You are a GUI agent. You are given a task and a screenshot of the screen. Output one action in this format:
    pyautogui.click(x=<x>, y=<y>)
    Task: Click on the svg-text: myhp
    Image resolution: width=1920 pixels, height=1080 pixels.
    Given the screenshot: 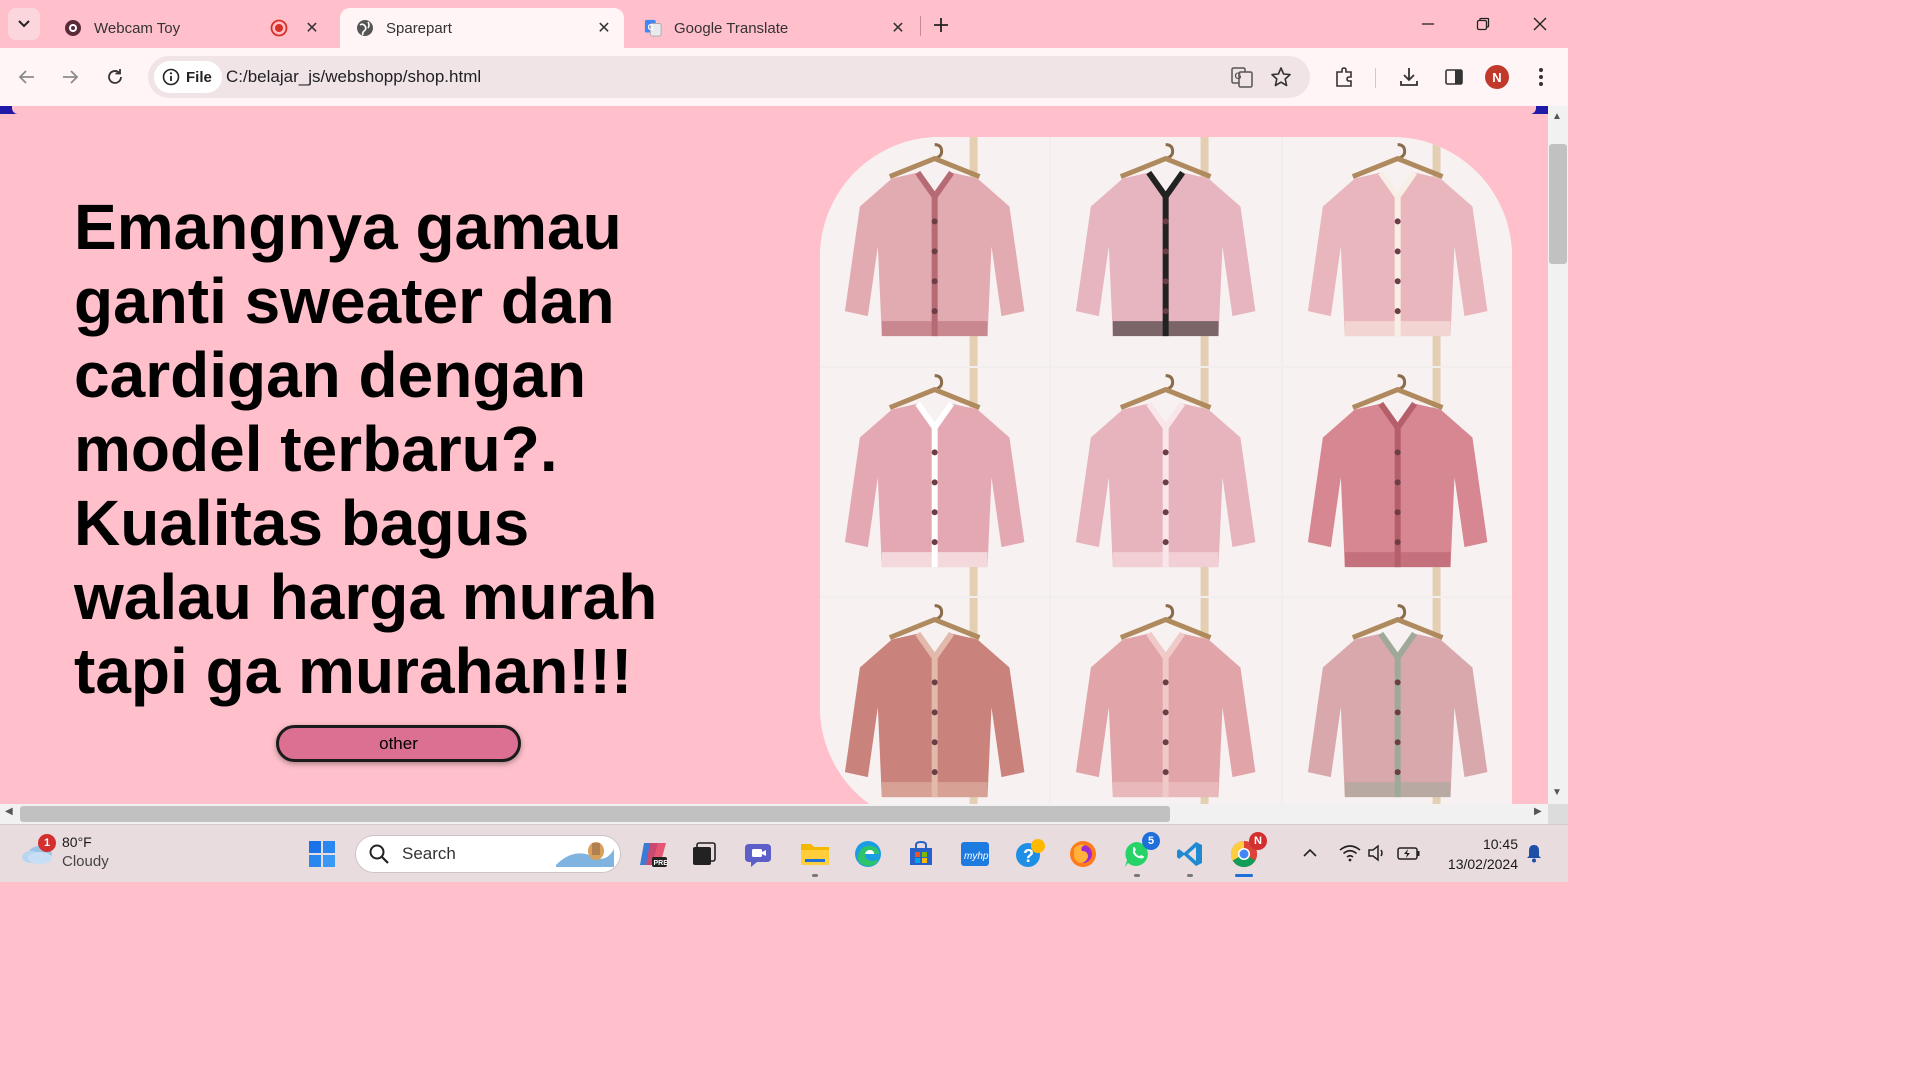 What is the action you would take?
    pyautogui.click(x=976, y=856)
    